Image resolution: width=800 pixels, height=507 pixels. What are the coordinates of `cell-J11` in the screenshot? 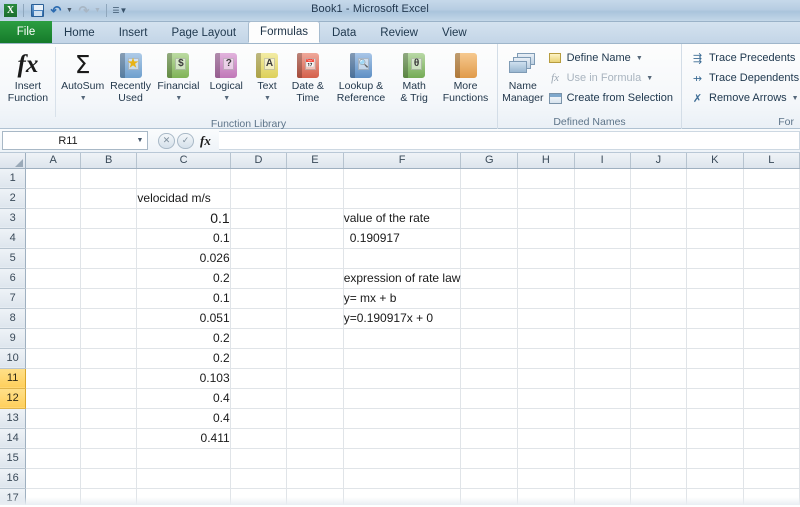 It's located at (659, 378).